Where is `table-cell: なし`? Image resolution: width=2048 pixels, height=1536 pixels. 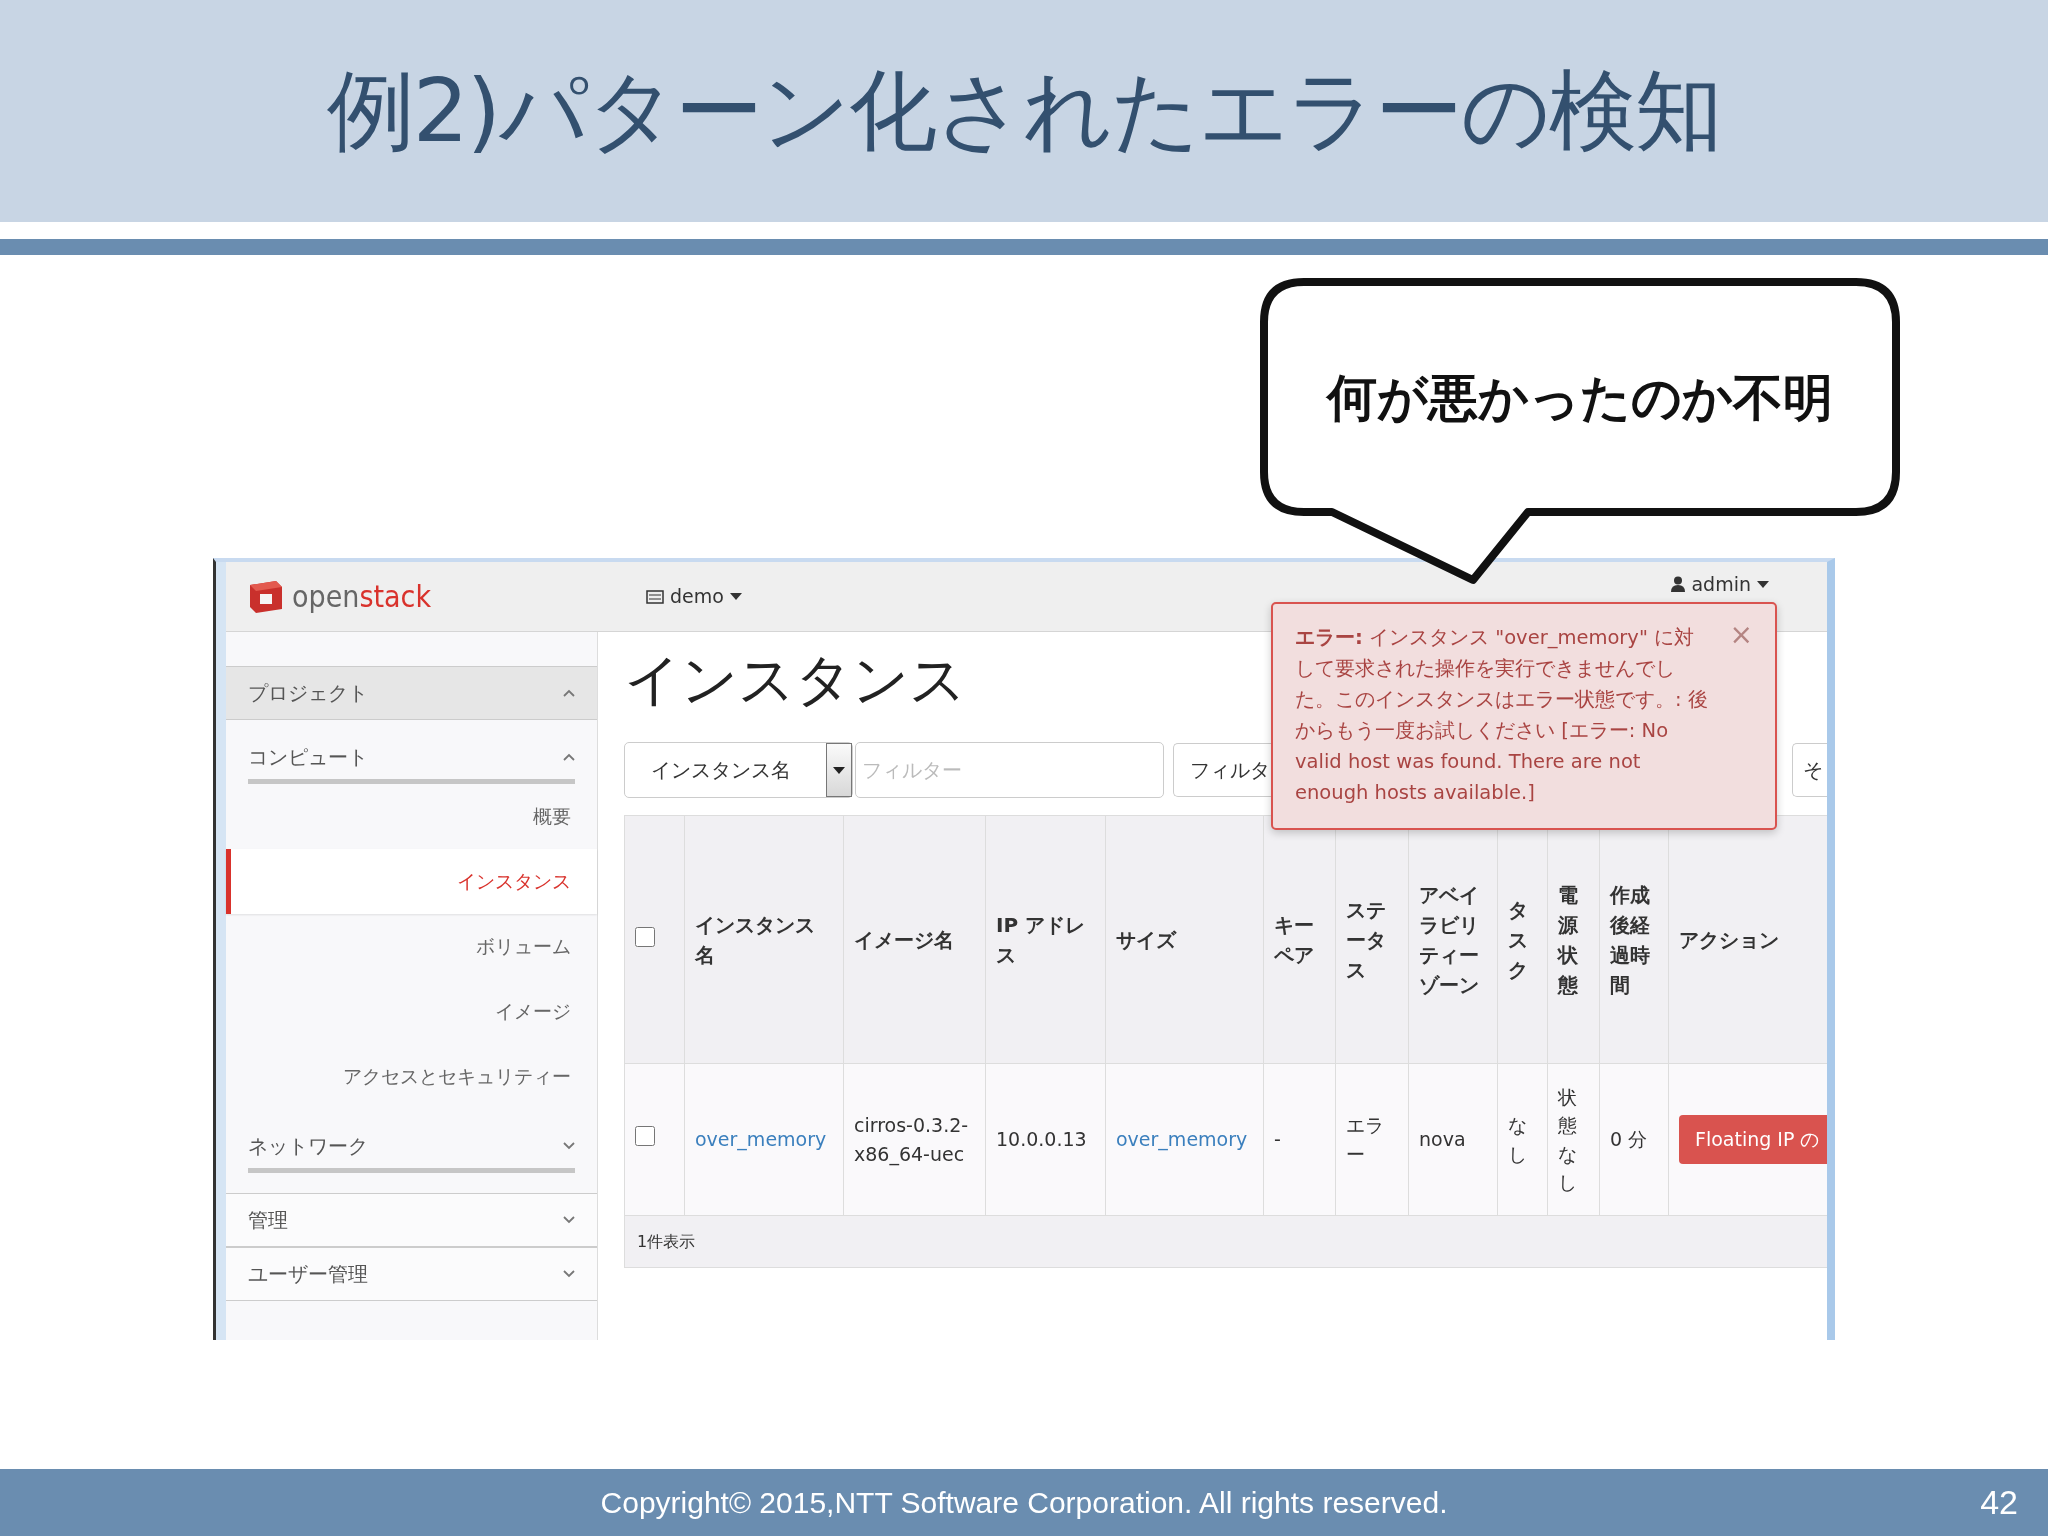 table-cell: なし is located at coordinates (1522, 1139).